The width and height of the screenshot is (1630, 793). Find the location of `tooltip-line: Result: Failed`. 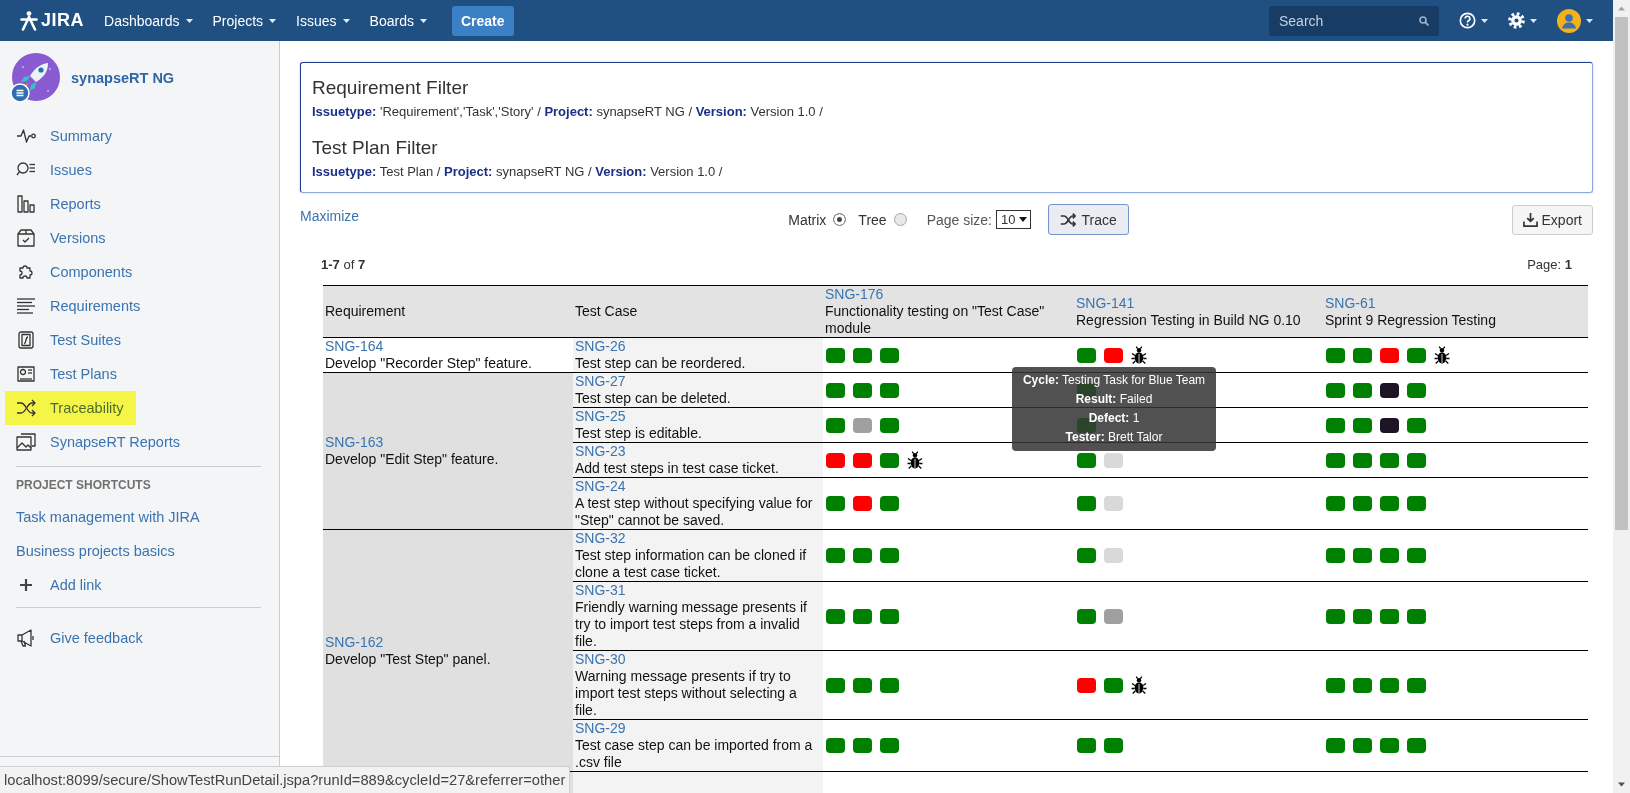

tooltip-line: Result: Failed is located at coordinates (1114, 399).